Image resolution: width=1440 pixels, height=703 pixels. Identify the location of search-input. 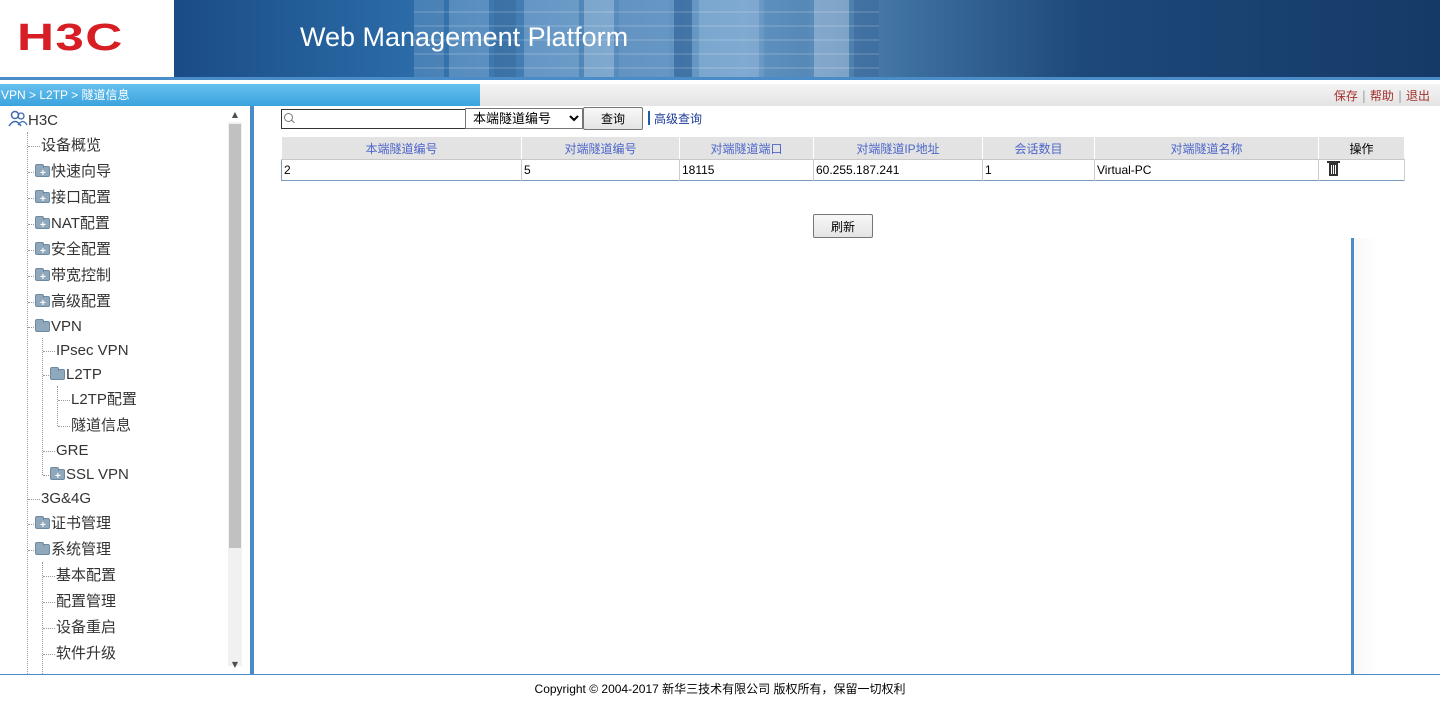
(373, 119).